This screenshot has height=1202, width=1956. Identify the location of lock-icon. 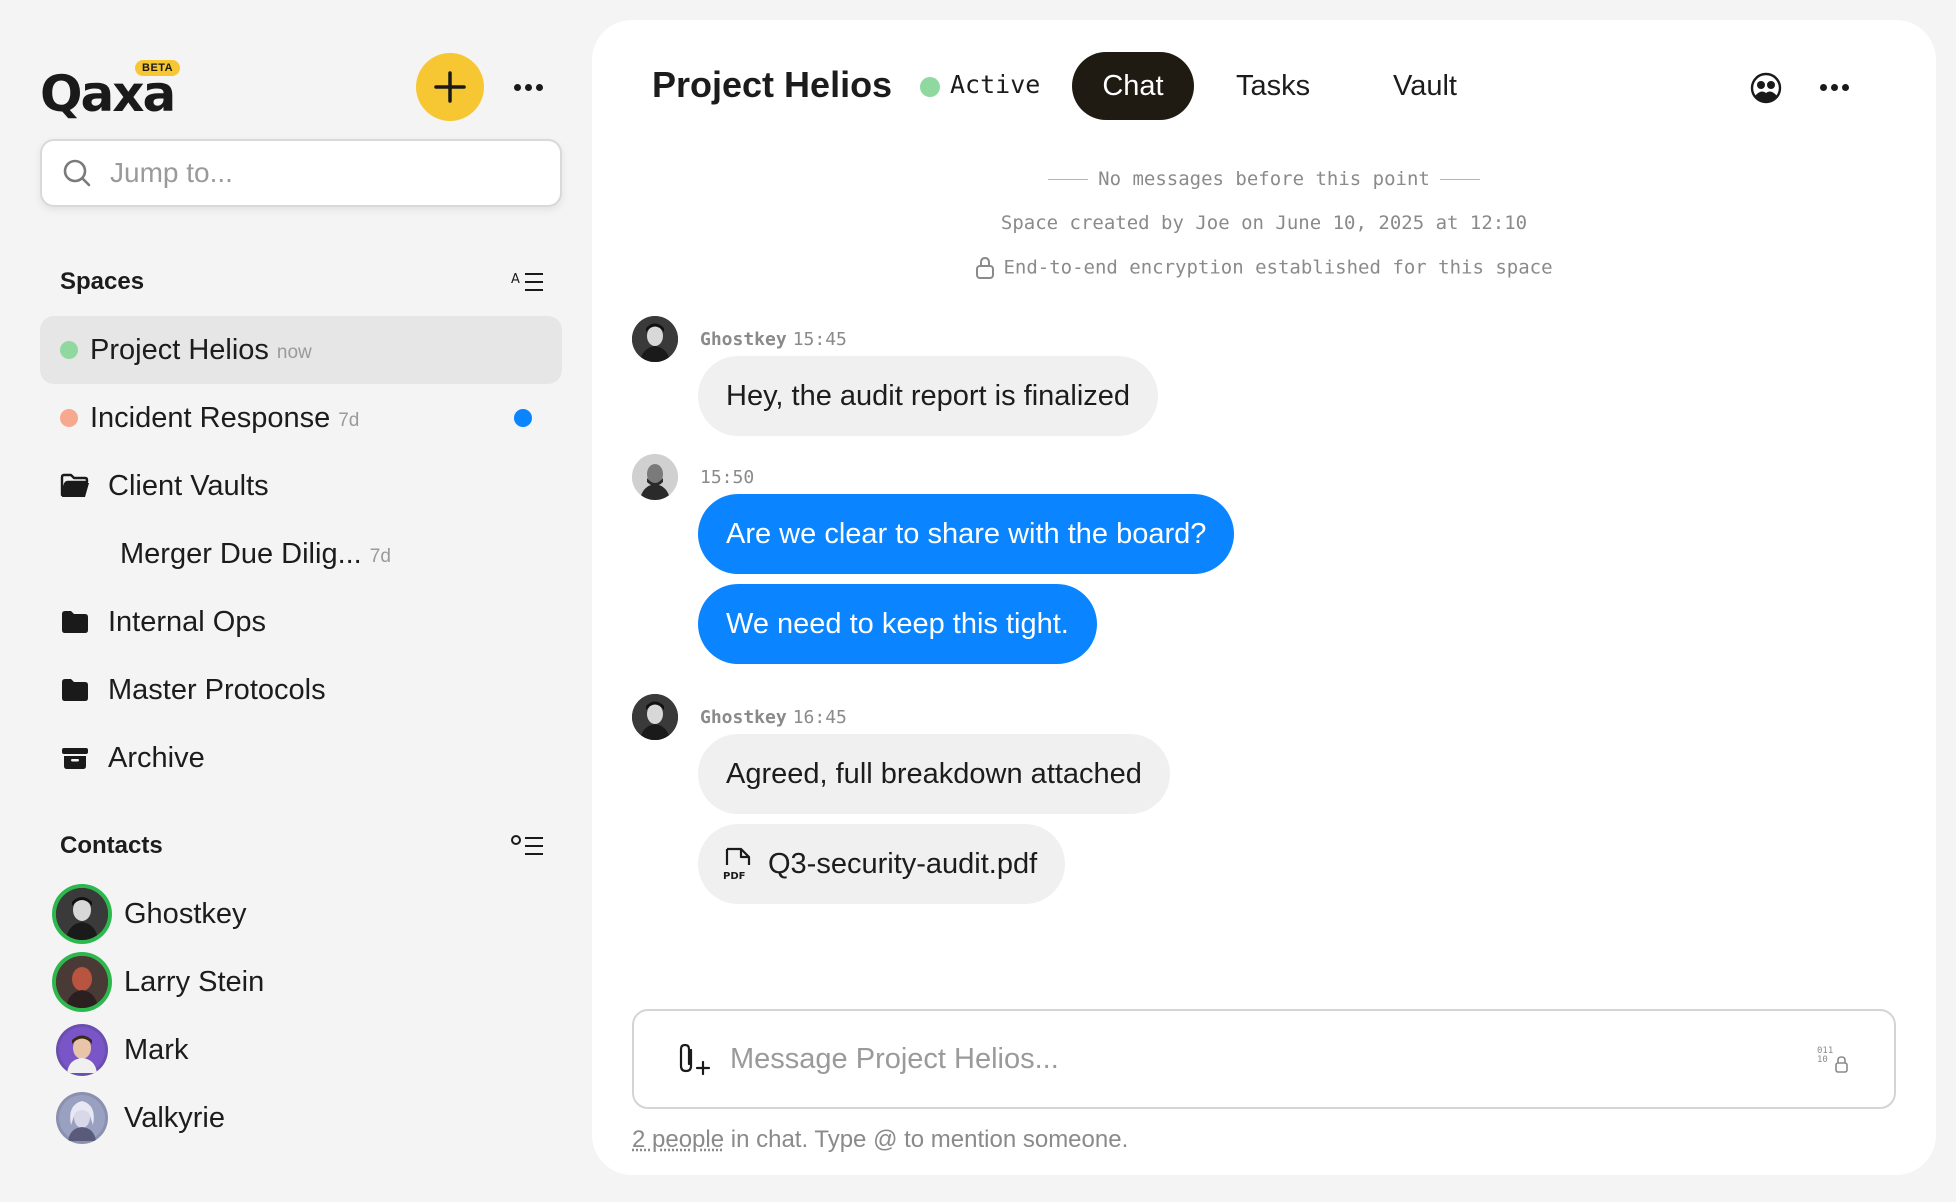
(985, 267).